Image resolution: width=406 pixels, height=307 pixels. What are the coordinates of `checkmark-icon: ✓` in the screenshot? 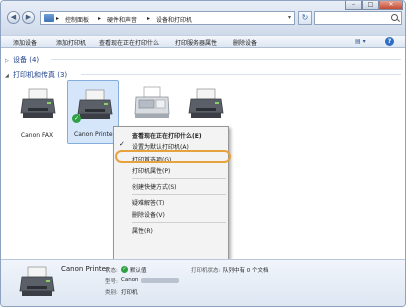 It's located at (122, 144).